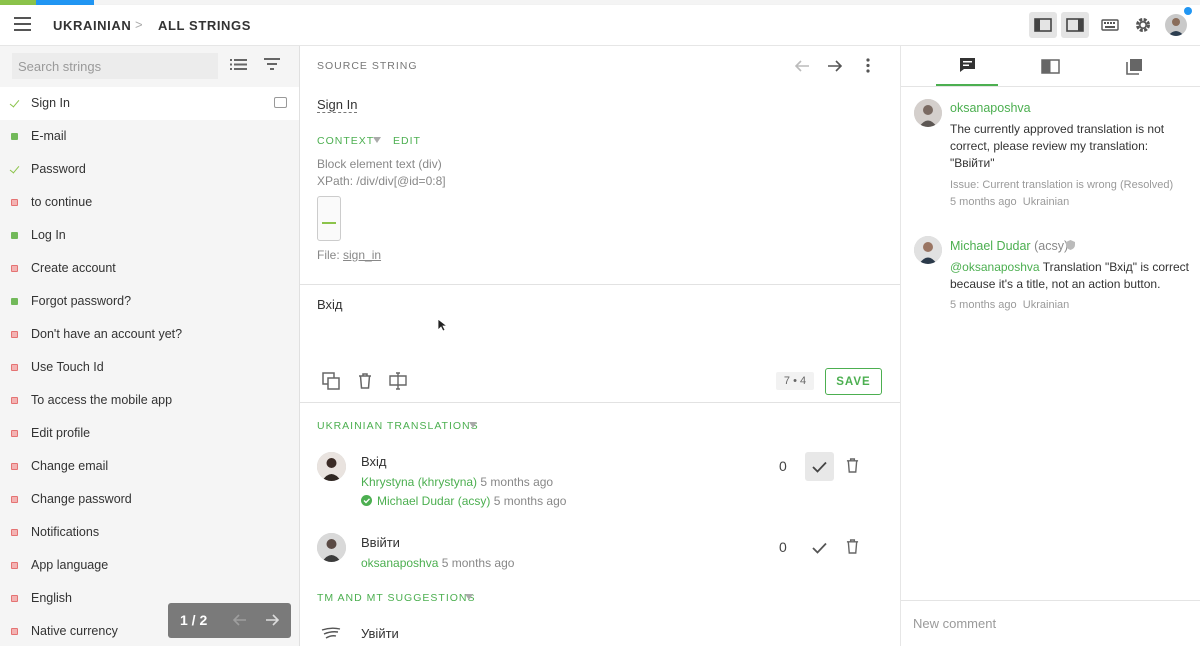 This screenshot has height=646, width=1200. I want to click on source-string-text: Sign In, so click(337, 105).